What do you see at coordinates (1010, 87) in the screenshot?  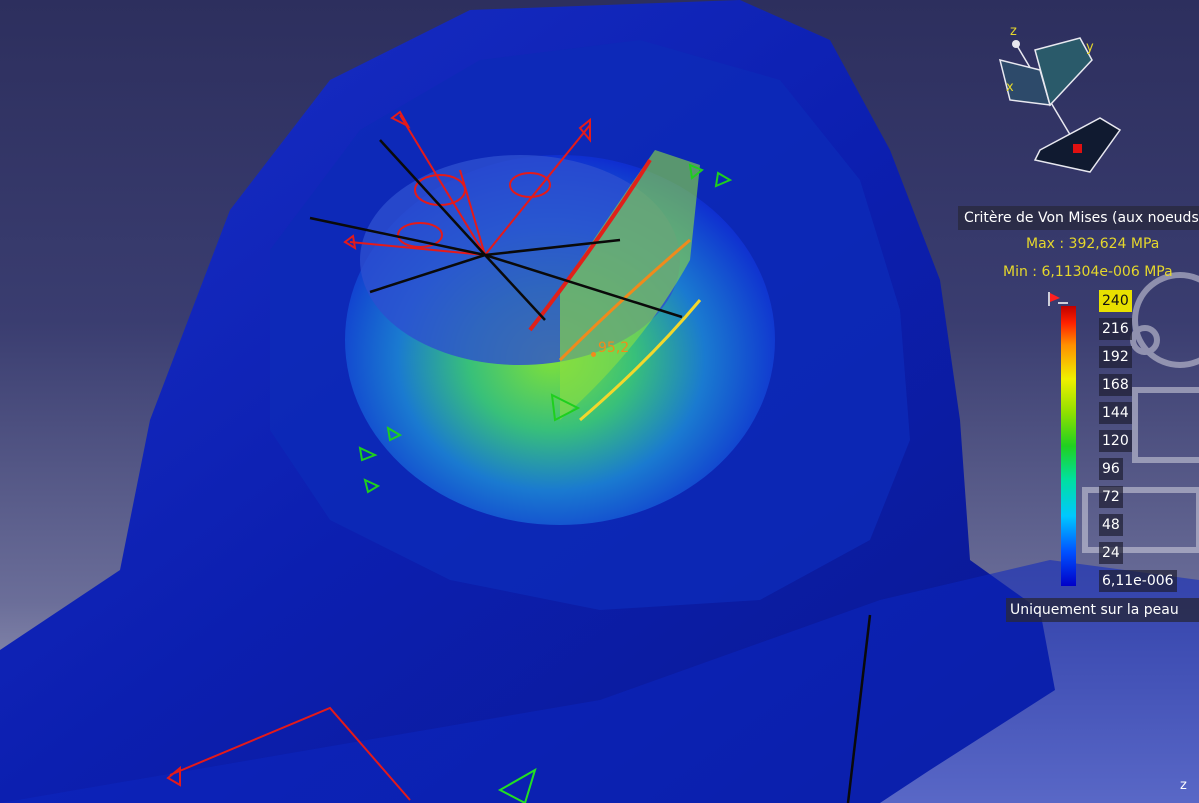 I see `compass-x-label: x` at bounding box center [1010, 87].